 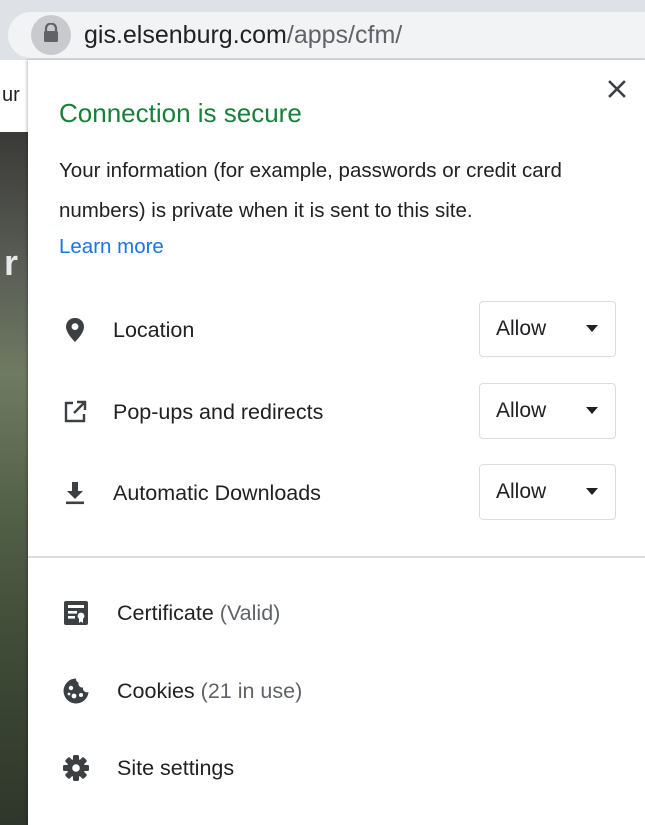 What do you see at coordinates (217, 493) in the screenshot?
I see `permission-label: Automatic Downloads` at bounding box center [217, 493].